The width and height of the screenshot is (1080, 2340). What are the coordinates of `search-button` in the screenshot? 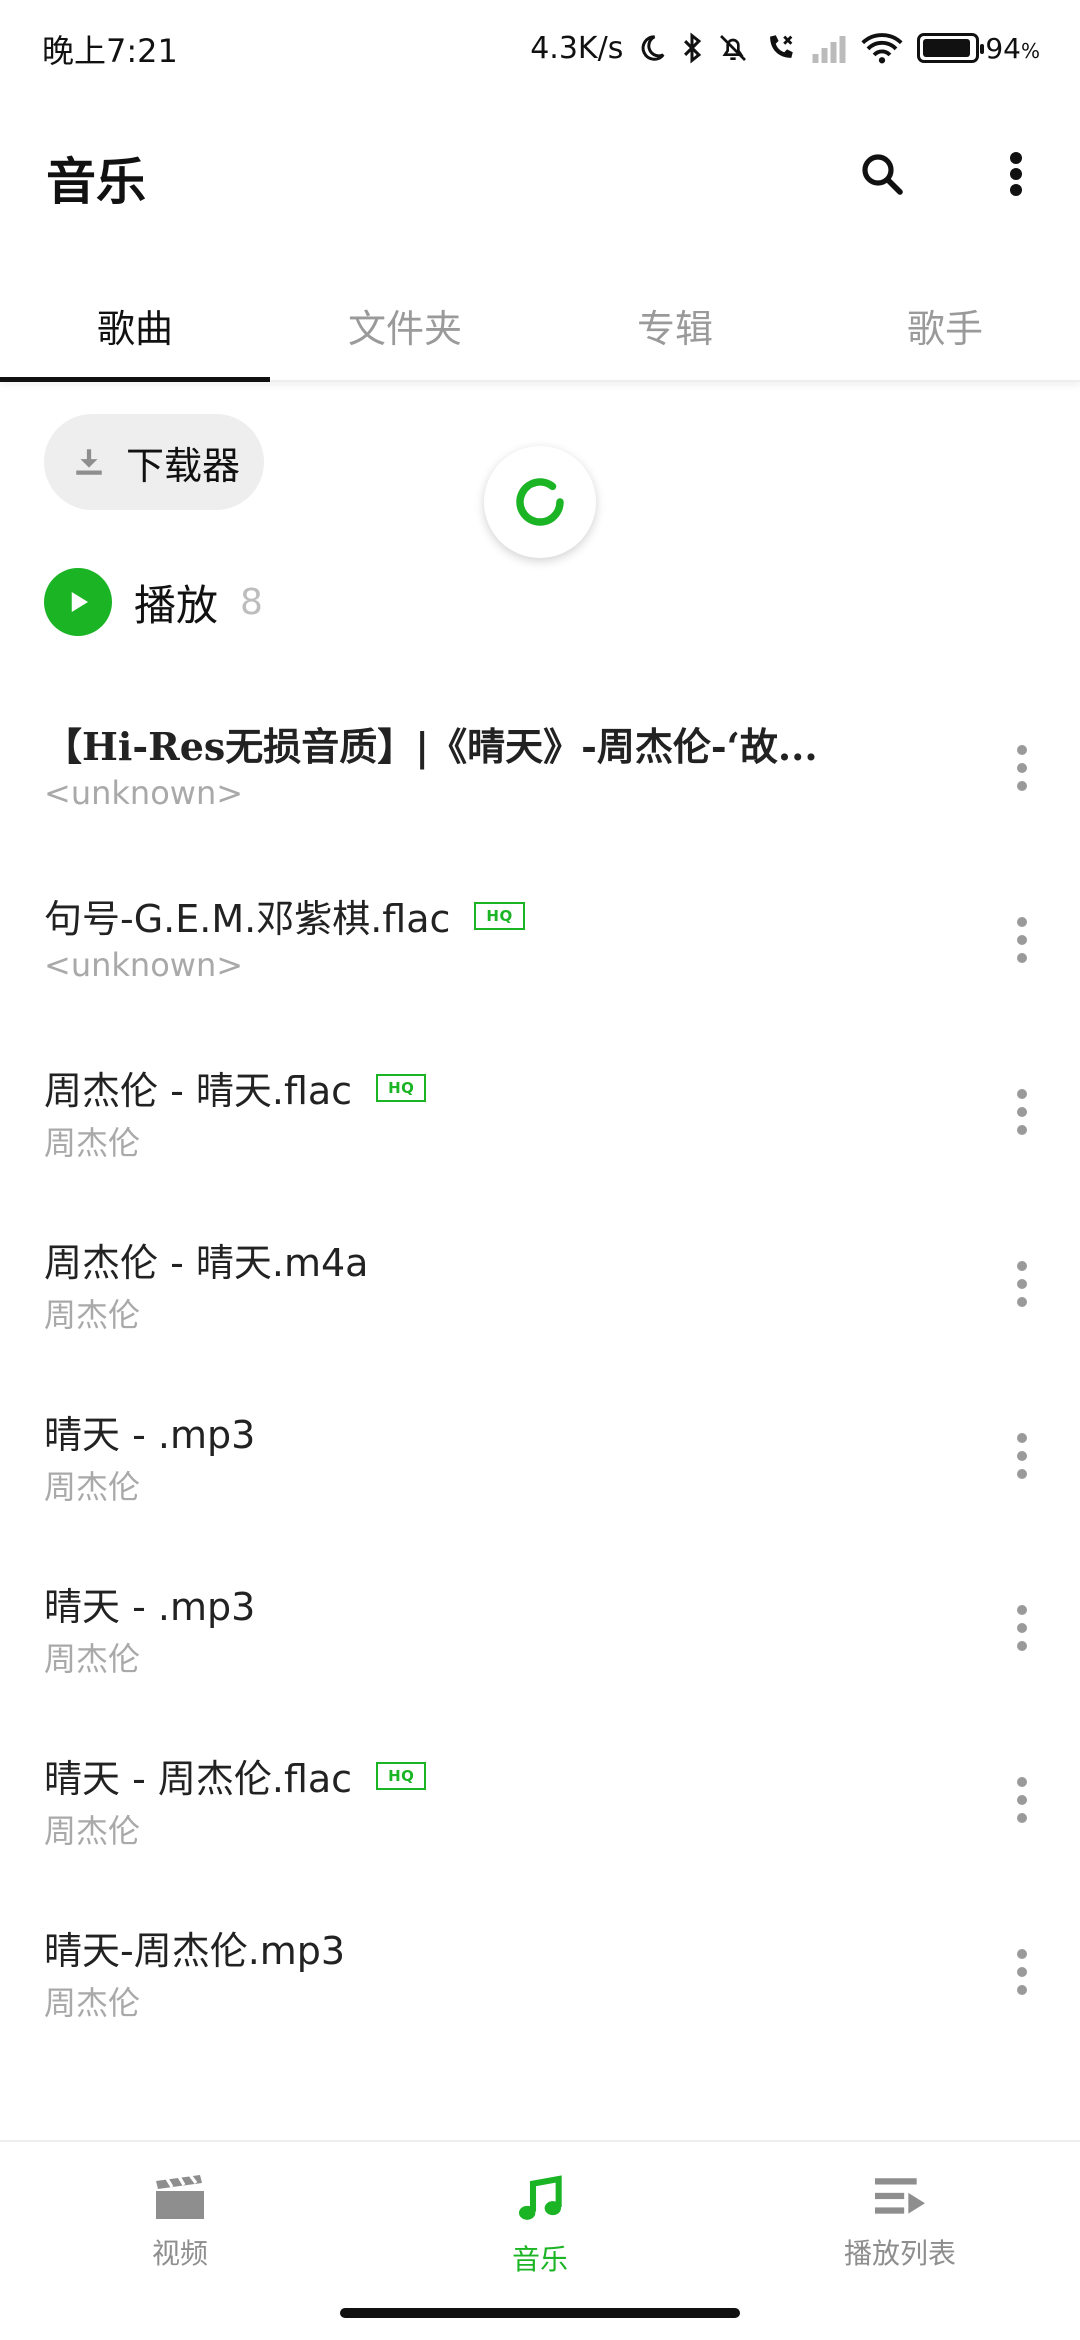 It's located at (882, 174).